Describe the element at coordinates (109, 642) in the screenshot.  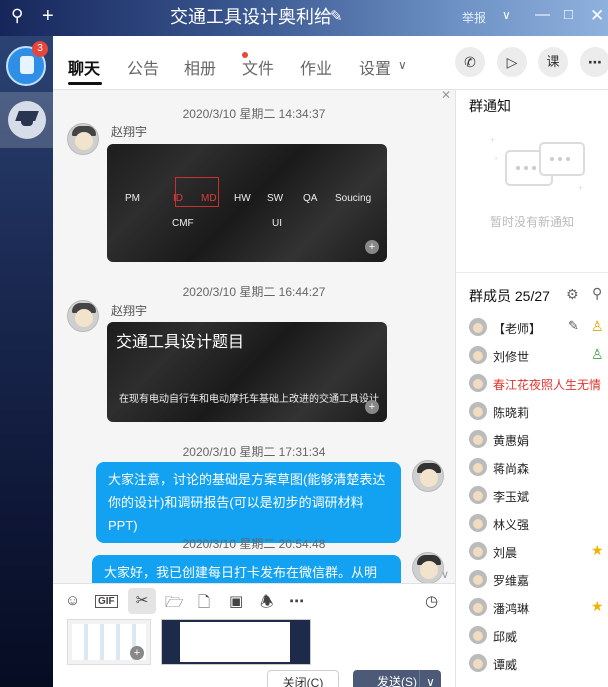
I see `attachment-thumbnail: +` at that location.